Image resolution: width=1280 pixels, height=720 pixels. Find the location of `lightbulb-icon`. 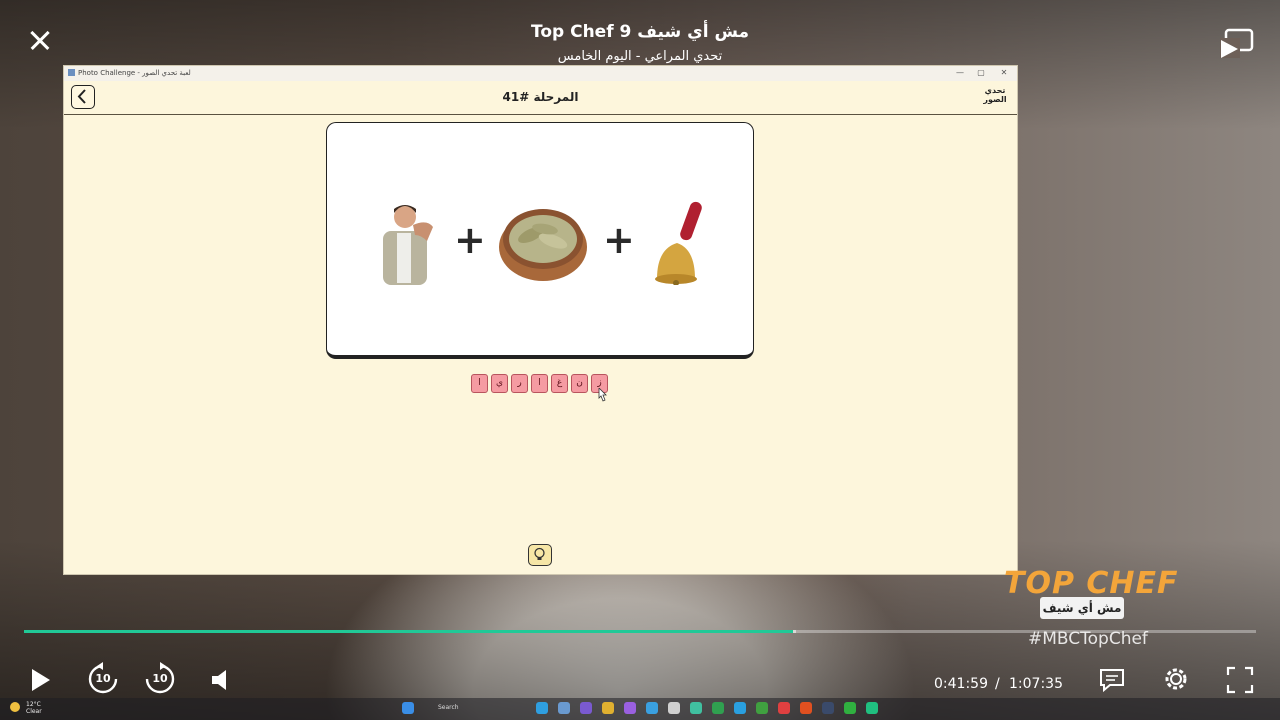

lightbulb-icon is located at coordinates (539, 553).